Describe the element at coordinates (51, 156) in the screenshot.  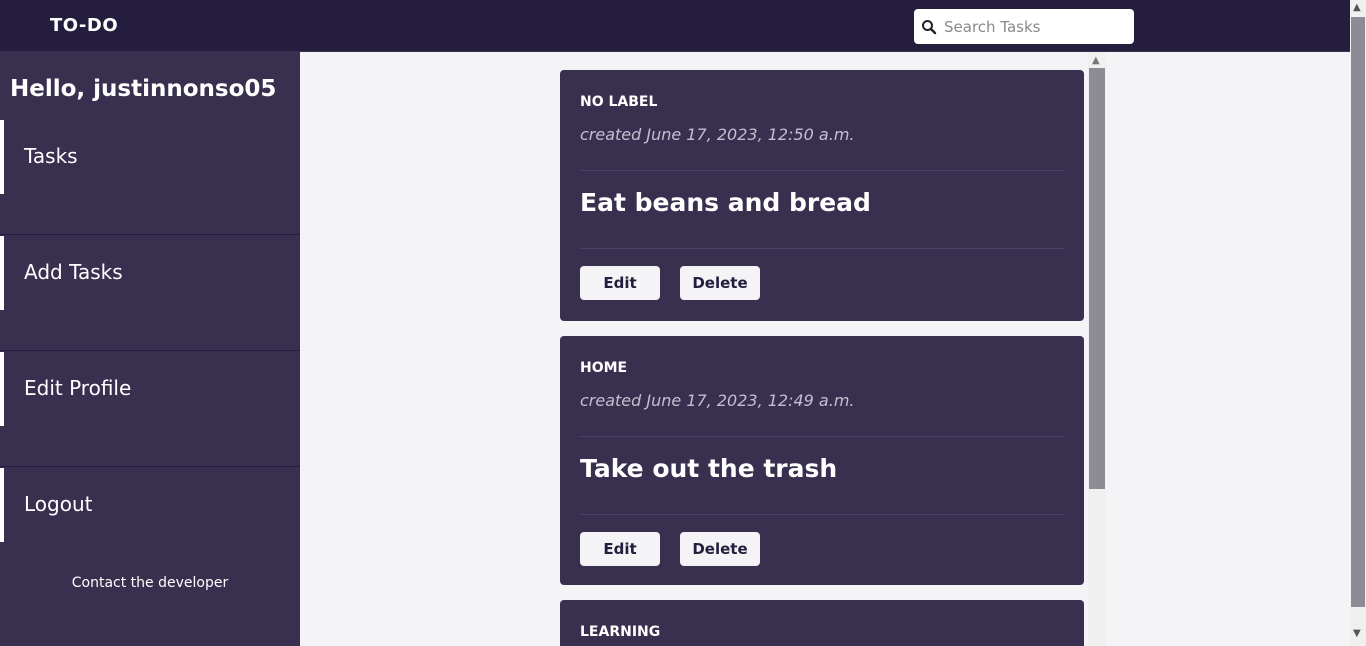
I see `sidebar-item-label: Tasks` at that location.